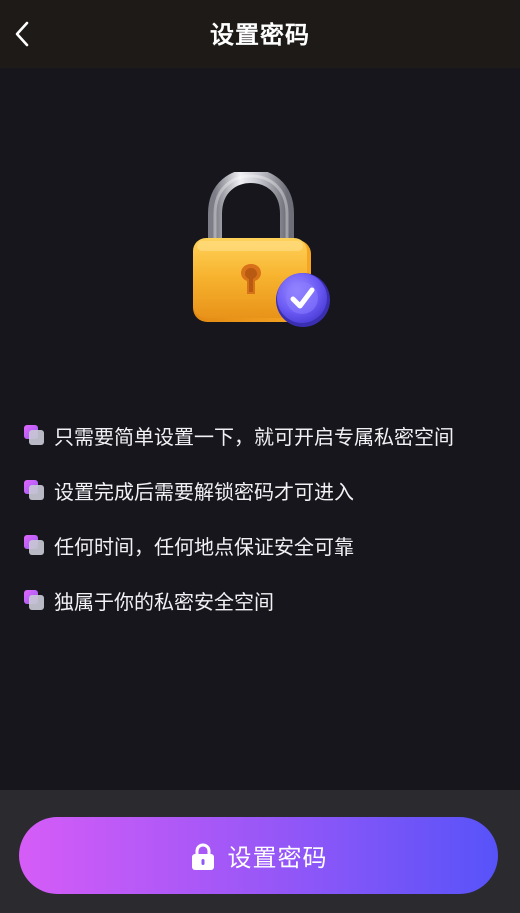 This screenshot has width=520, height=913. I want to click on lock-icon, so click(202, 856).